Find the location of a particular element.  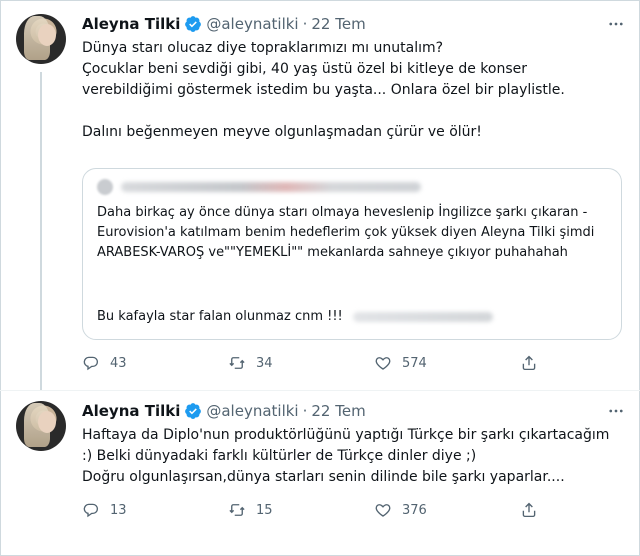

reply-button: 13 is located at coordinates (155, 510).